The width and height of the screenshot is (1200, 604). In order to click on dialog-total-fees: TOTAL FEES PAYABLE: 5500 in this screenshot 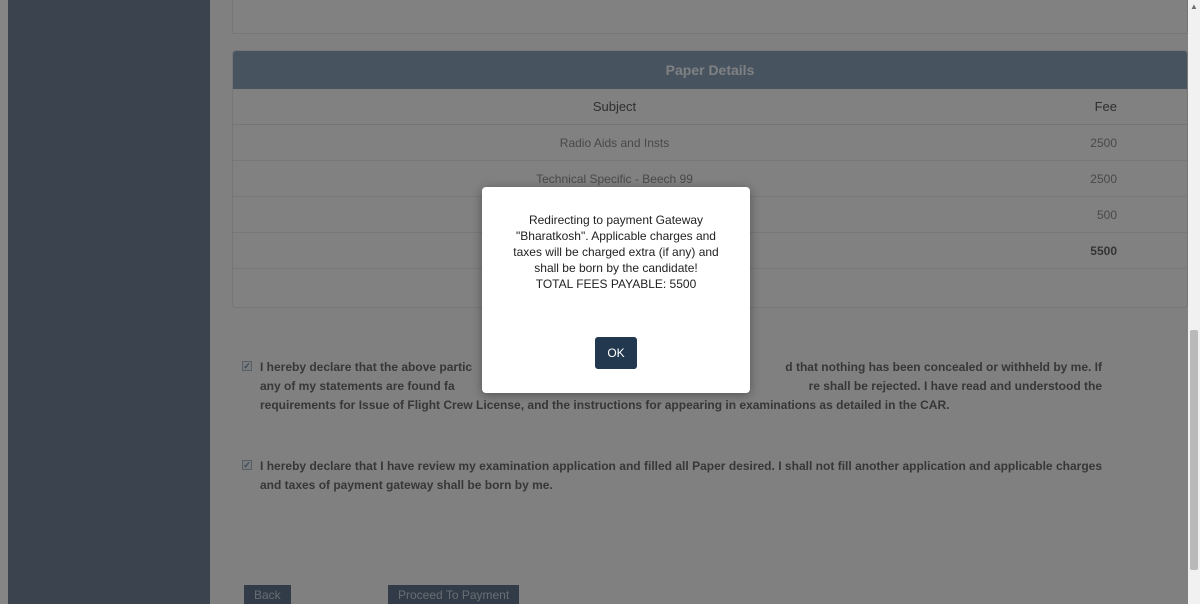, I will do `click(616, 284)`.